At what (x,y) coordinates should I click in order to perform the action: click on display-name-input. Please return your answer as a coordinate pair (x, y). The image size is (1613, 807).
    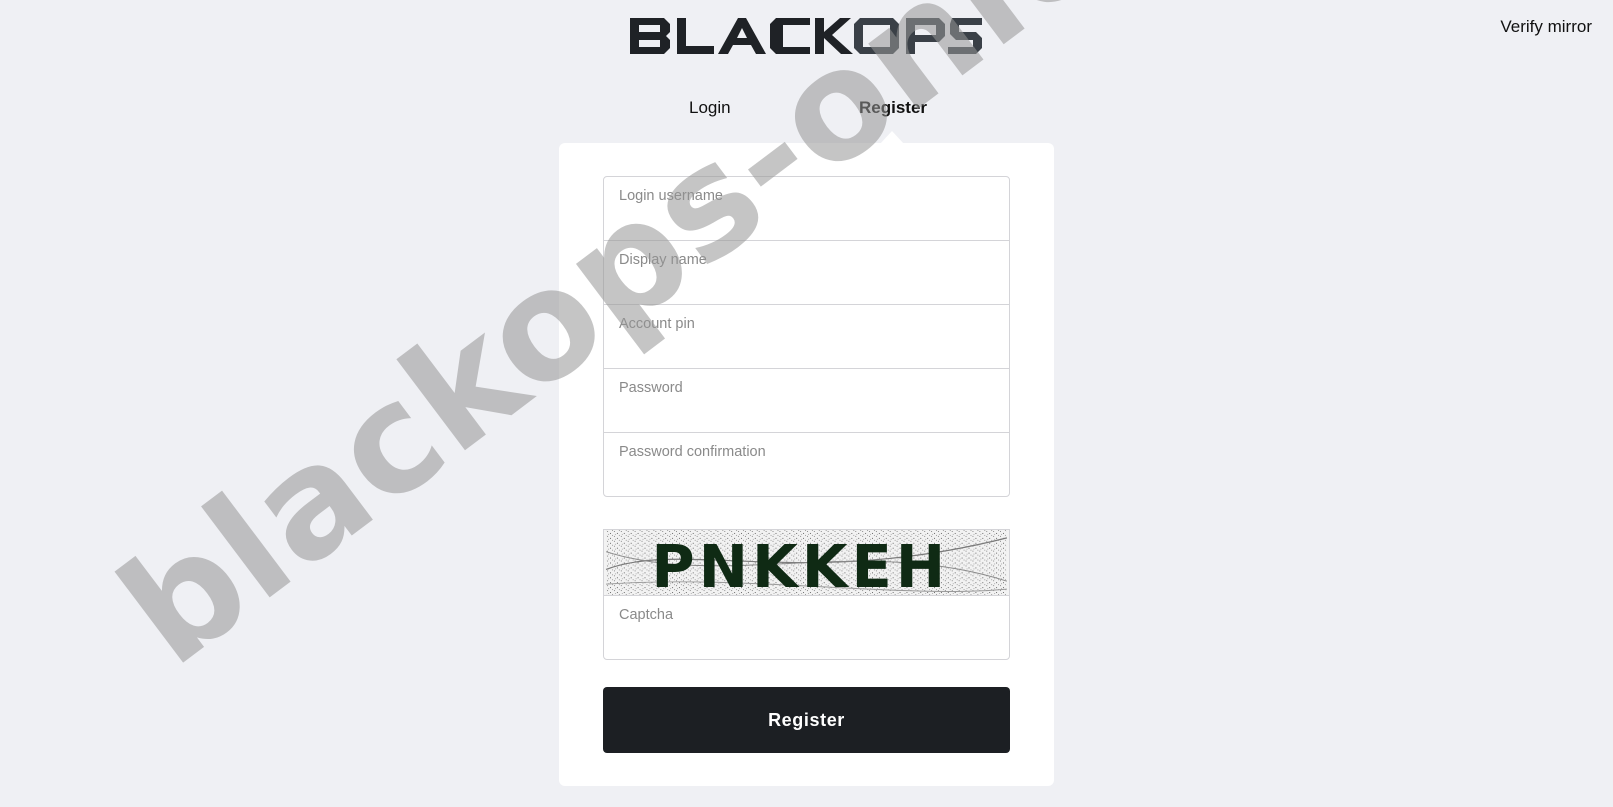
    Looking at the image, I should click on (806, 272).